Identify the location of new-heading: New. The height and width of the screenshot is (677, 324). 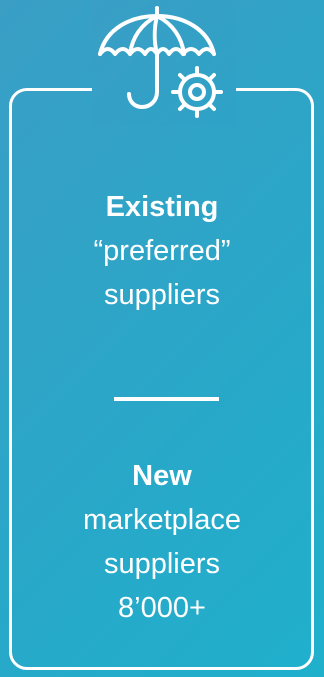
(162, 476).